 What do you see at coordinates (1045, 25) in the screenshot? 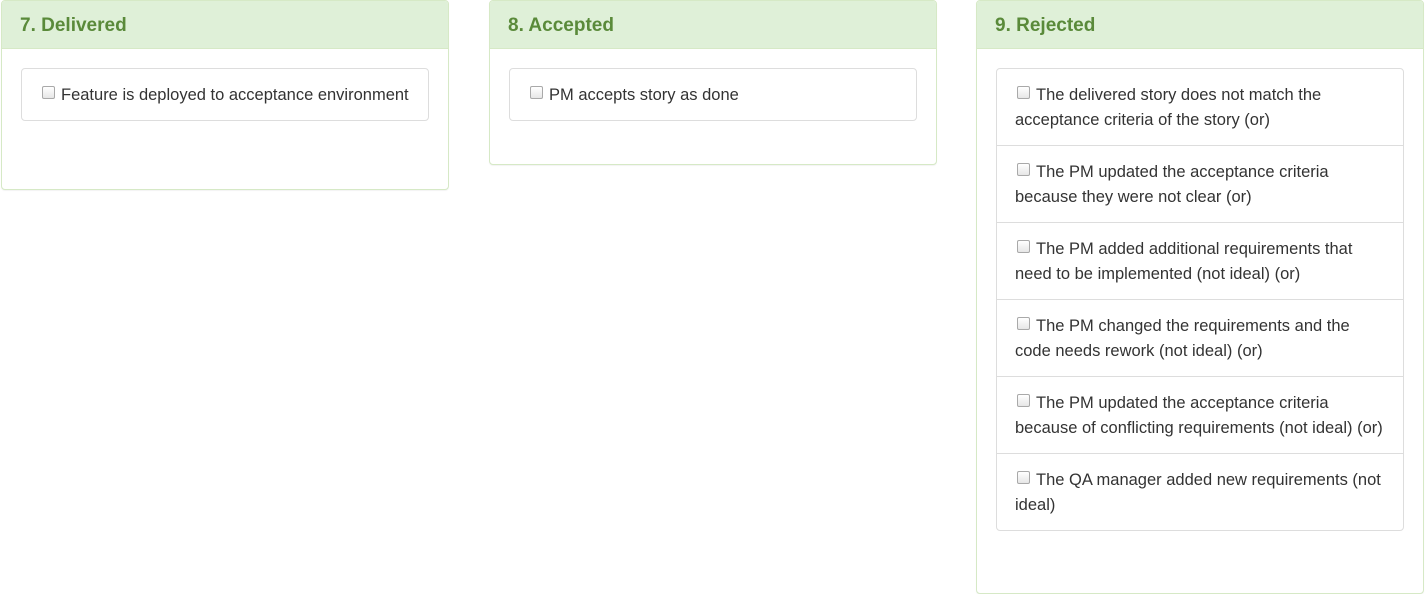
I see `panel-title: 9. Rejected` at bounding box center [1045, 25].